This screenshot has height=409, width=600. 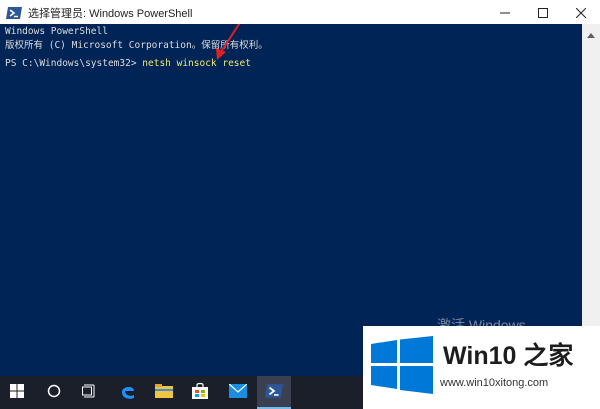 What do you see at coordinates (300, 12) in the screenshot?
I see `title-bar: 选择管理员: Windows PowerShell` at bounding box center [300, 12].